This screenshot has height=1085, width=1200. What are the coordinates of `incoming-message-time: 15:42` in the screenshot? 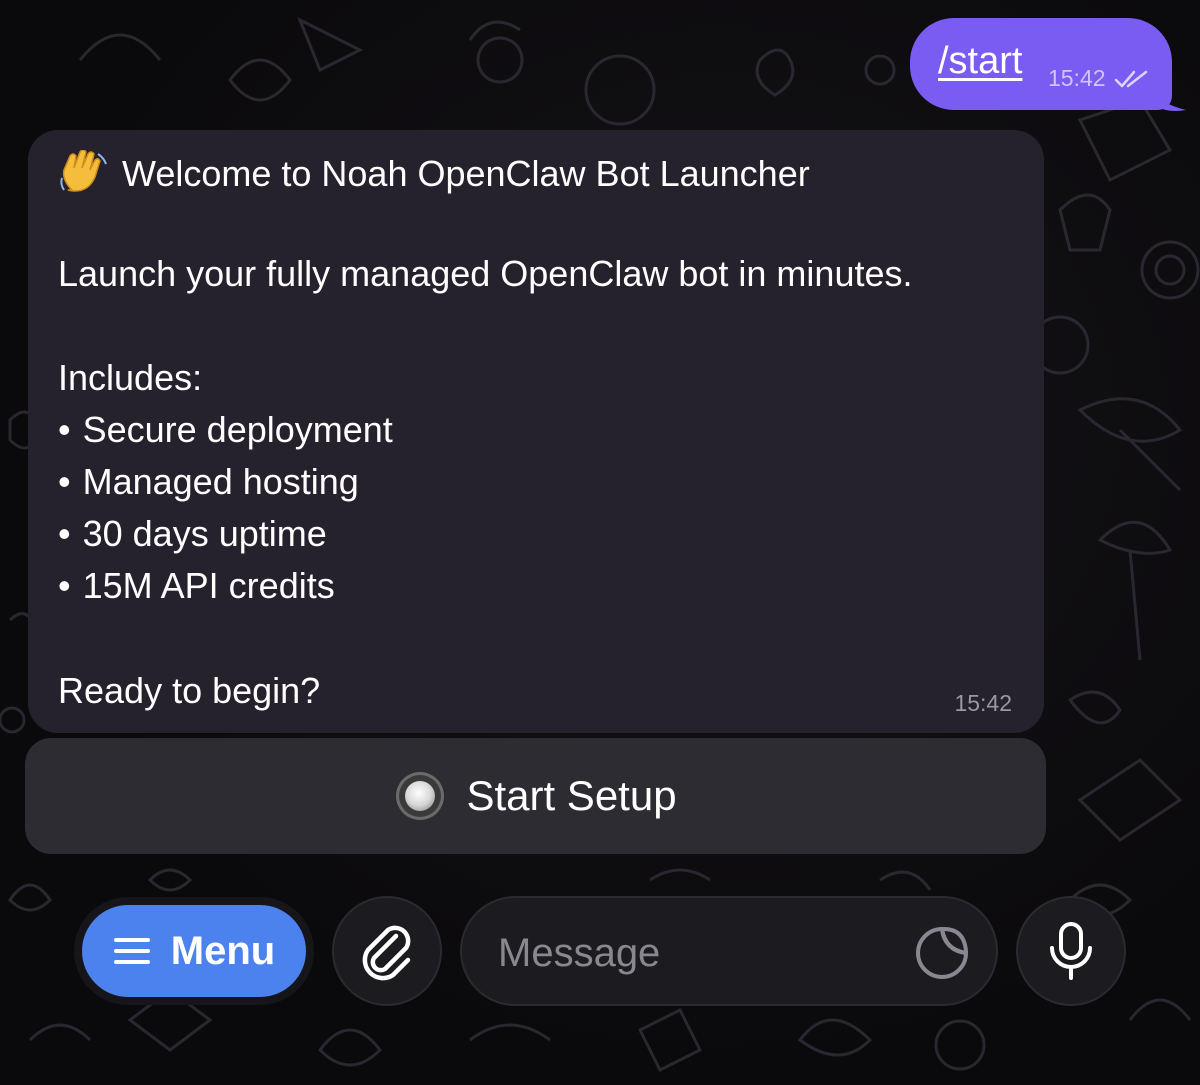 It's located at (983, 703).